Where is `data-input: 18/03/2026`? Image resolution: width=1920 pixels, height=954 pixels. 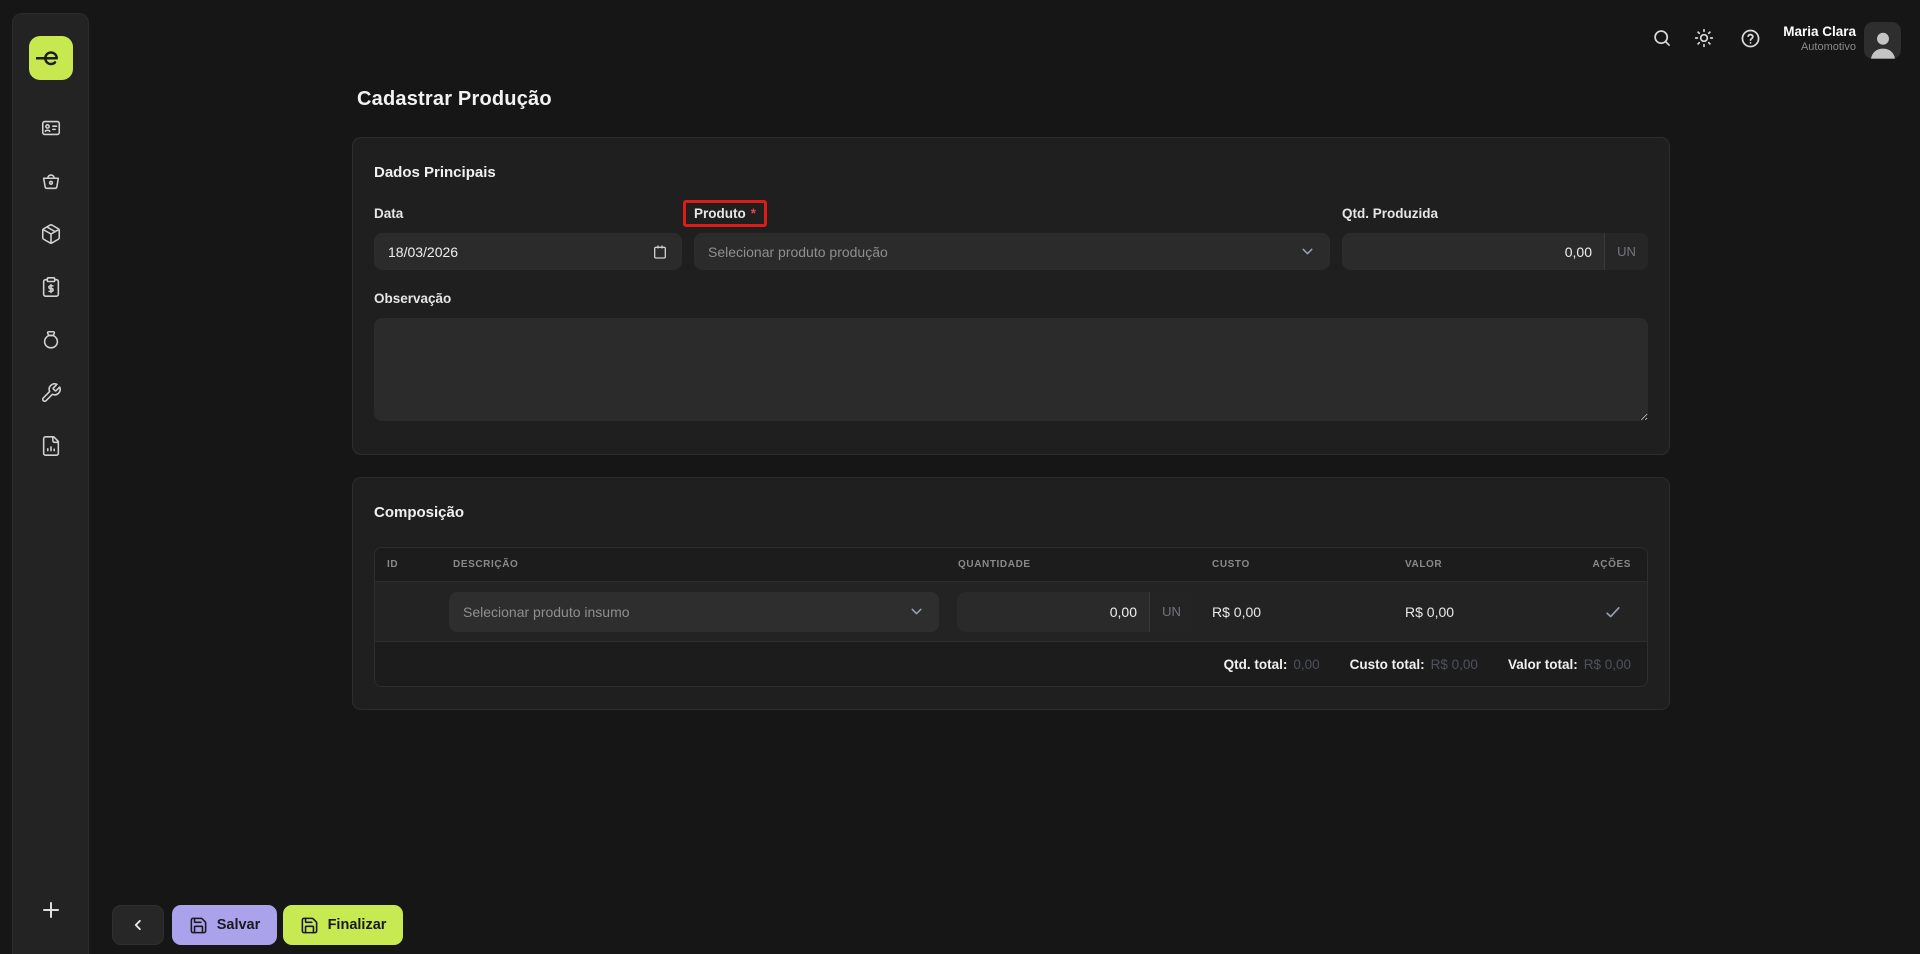
data-input: 18/03/2026 is located at coordinates (528, 251).